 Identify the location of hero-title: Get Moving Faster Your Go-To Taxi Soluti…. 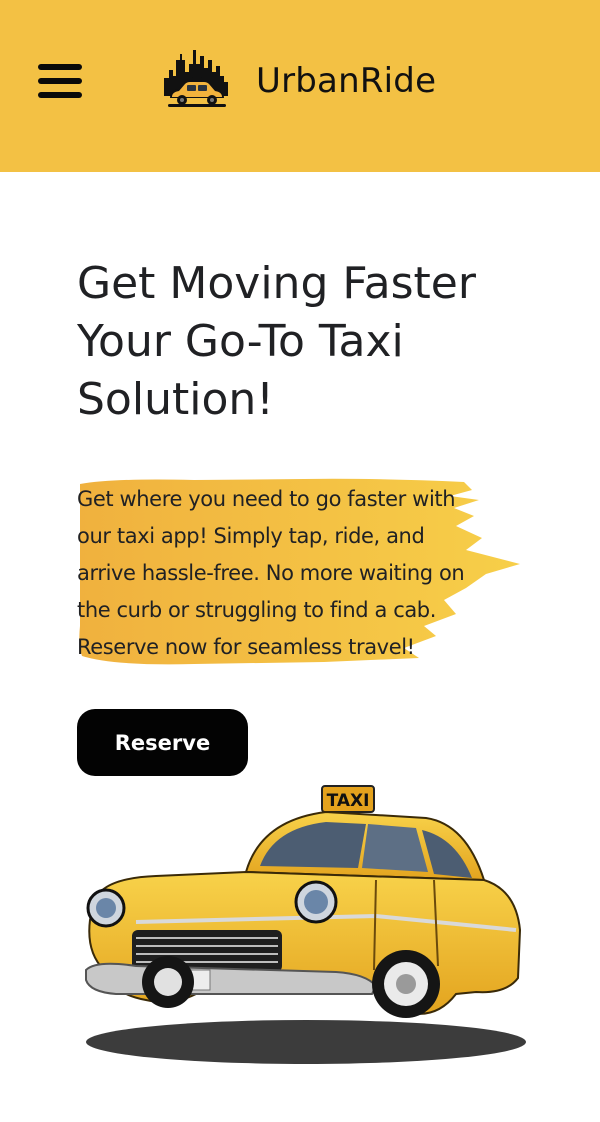
(327, 342).